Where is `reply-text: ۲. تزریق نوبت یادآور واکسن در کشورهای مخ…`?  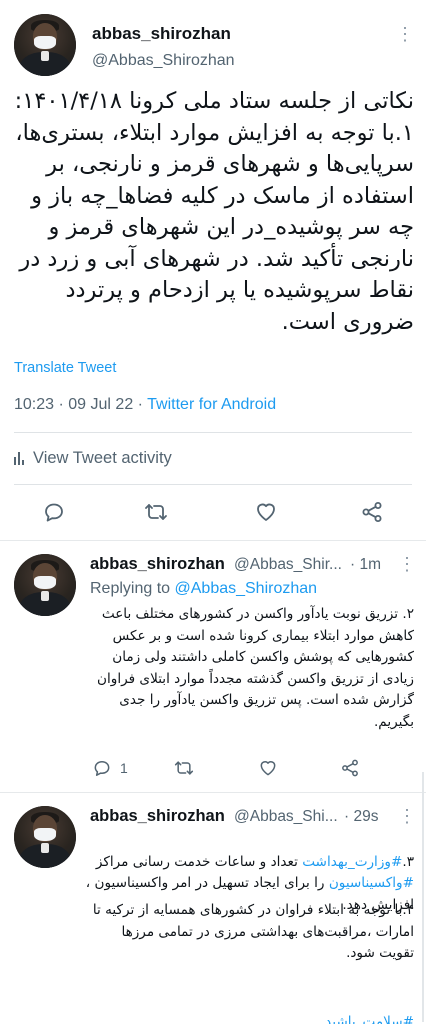
reply-text: ۲. تزریق نوبت یادآور واکسن در کشورهای مخ… is located at coordinates (255, 668).